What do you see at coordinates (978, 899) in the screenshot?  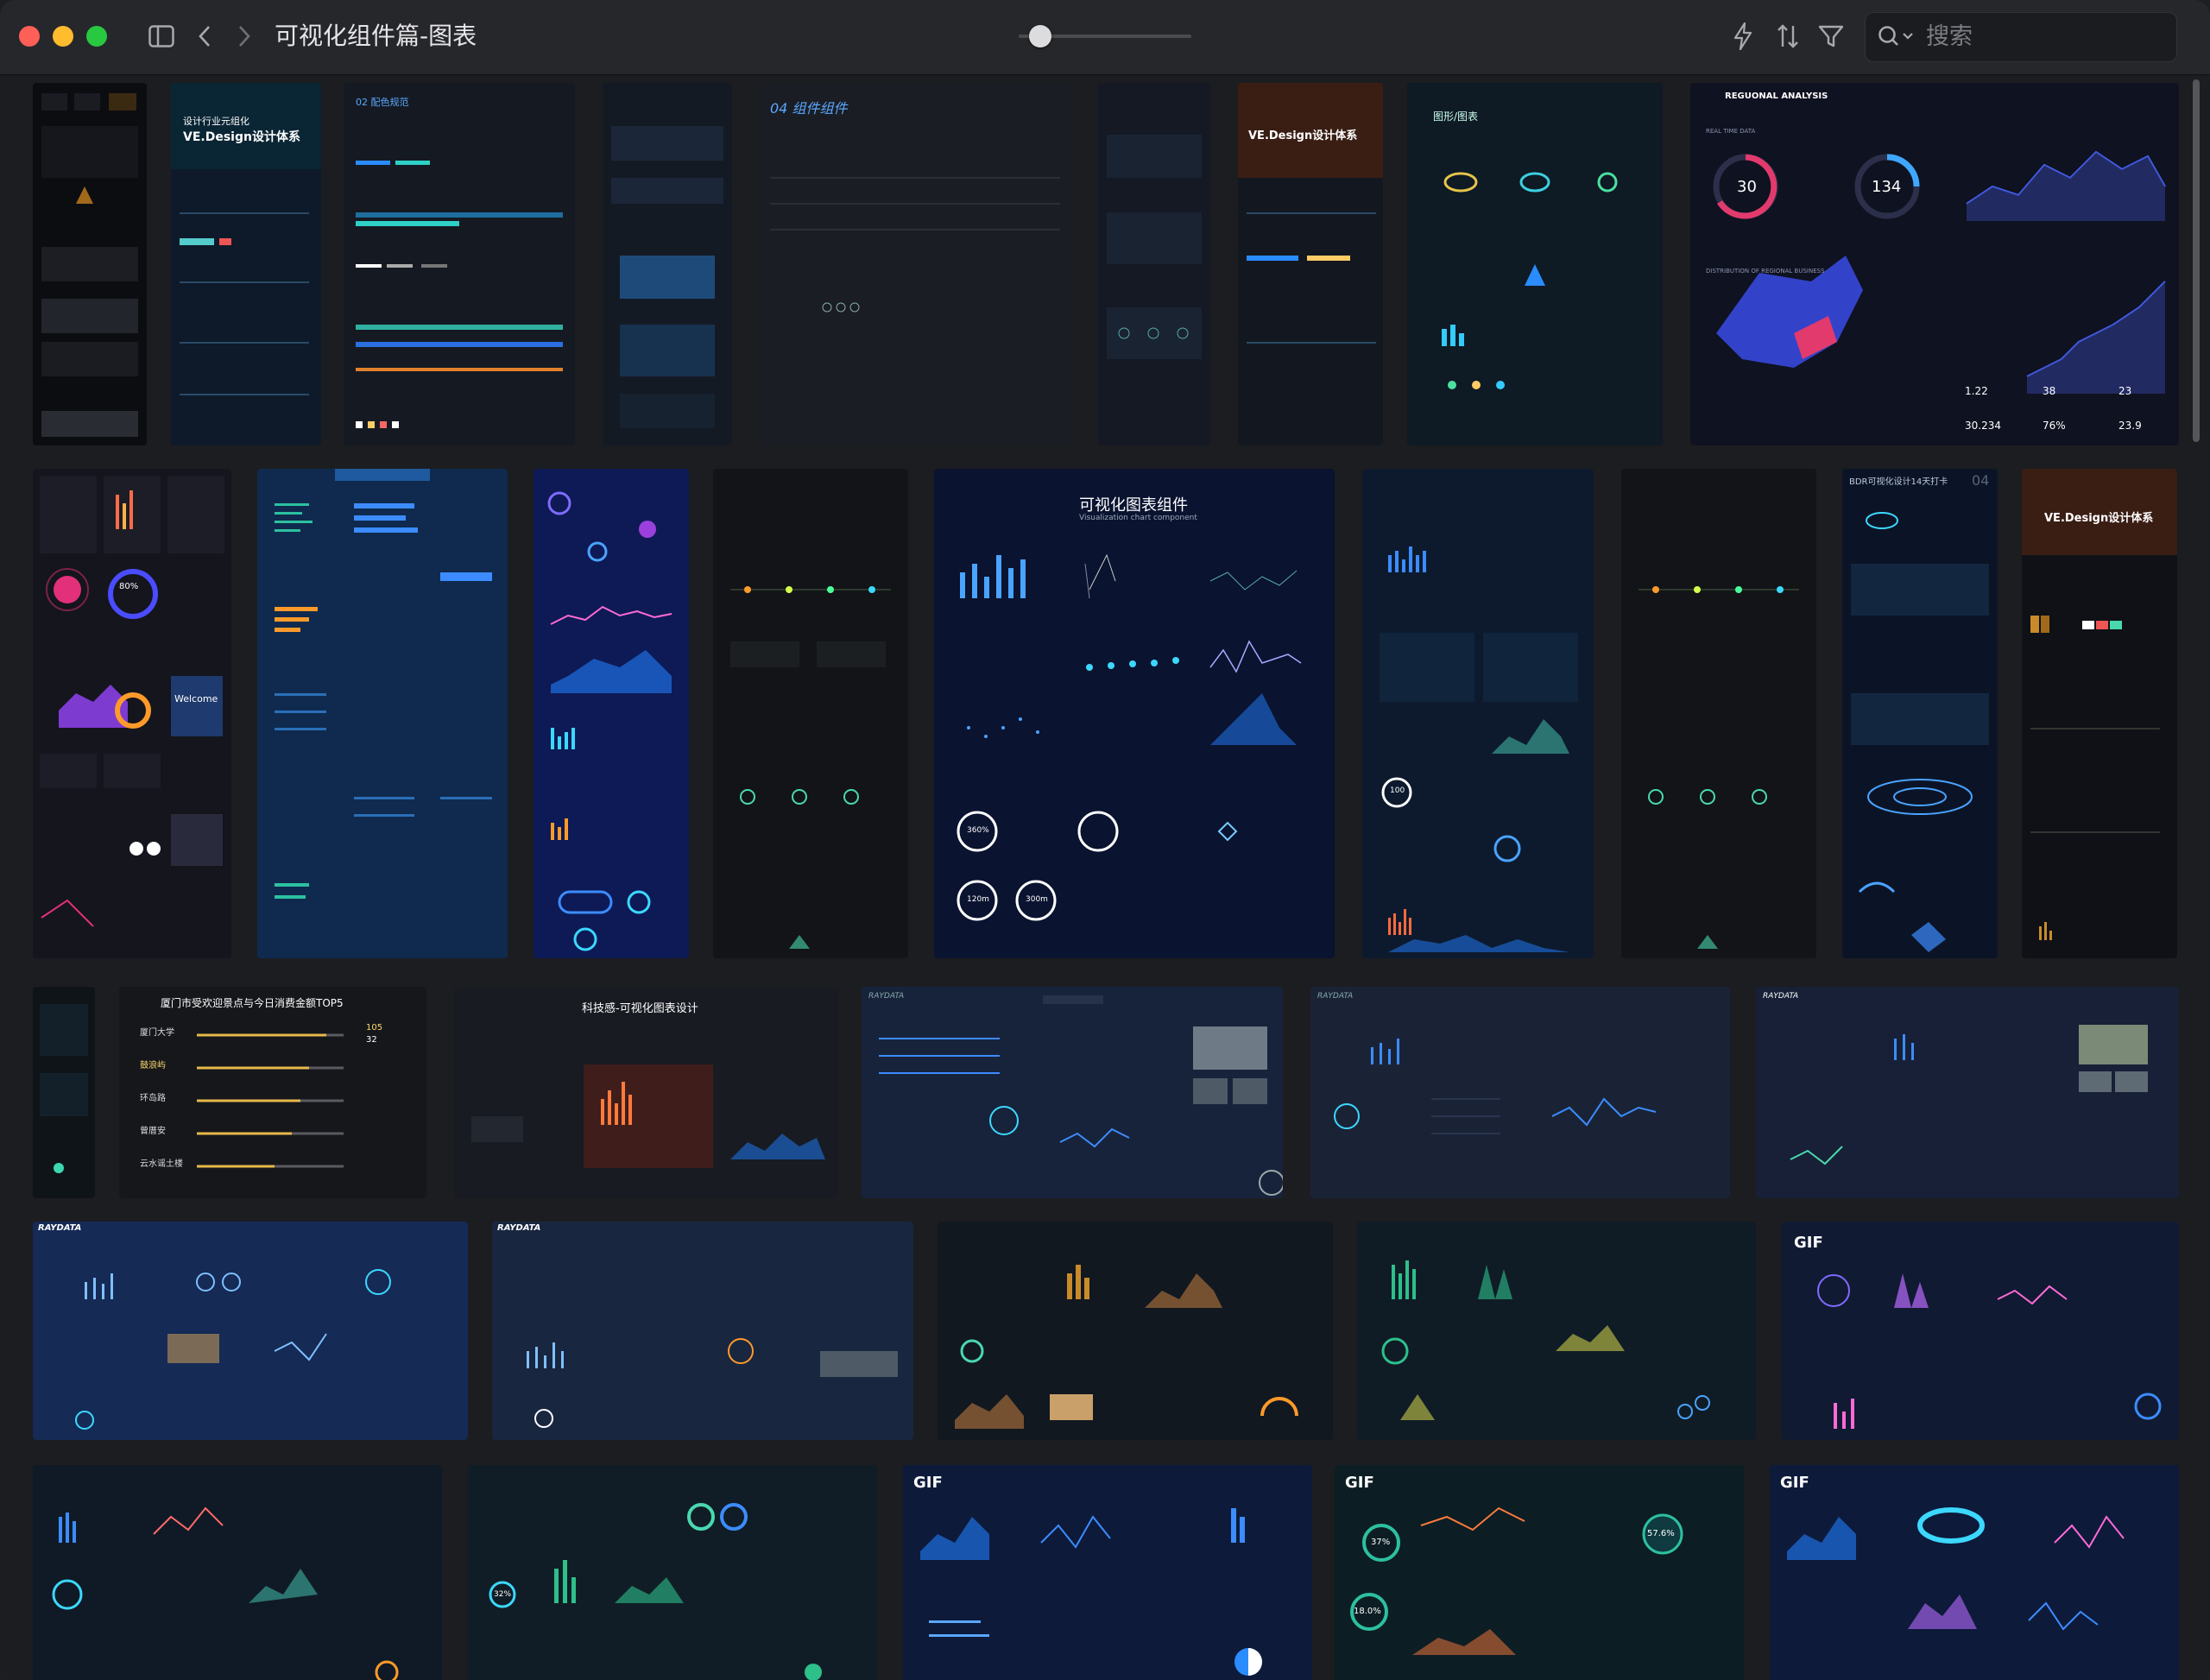 I see `ring-value-2: 120m` at bounding box center [978, 899].